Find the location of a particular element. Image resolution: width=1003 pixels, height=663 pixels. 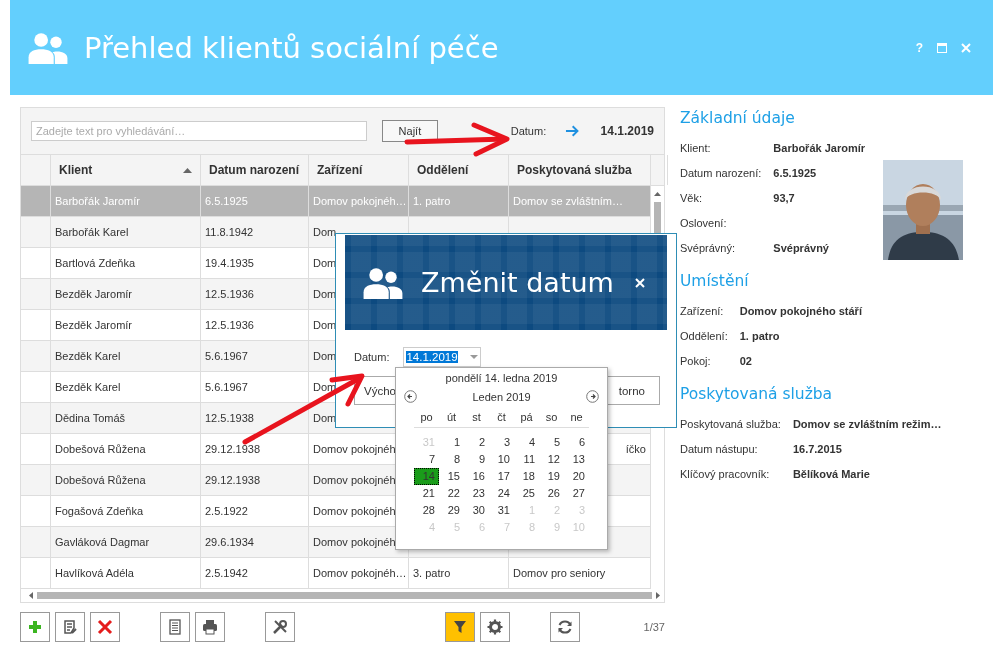

table-cell: 1. patro is located at coordinates (432, 201).